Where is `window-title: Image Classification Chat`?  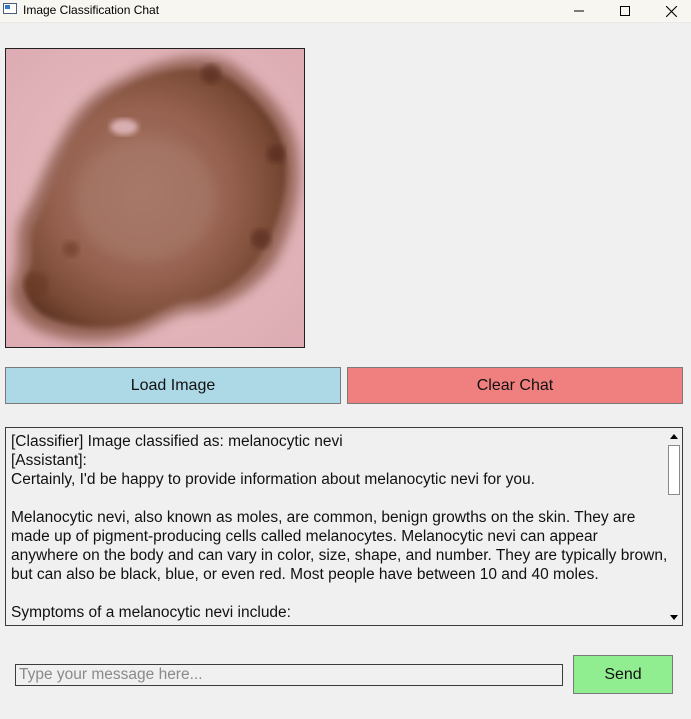
window-title: Image Classification Chat is located at coordinates (91, 10).